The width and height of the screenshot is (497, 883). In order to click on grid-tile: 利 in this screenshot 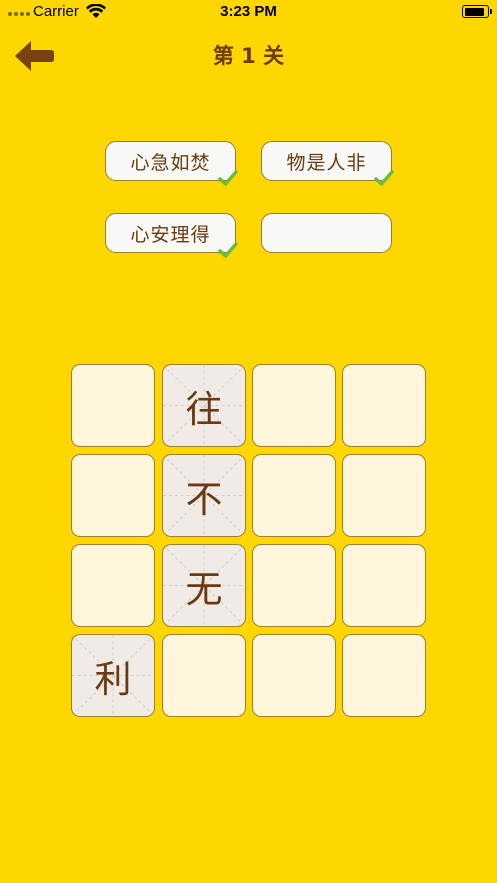, I will do `click(113, 675)`.